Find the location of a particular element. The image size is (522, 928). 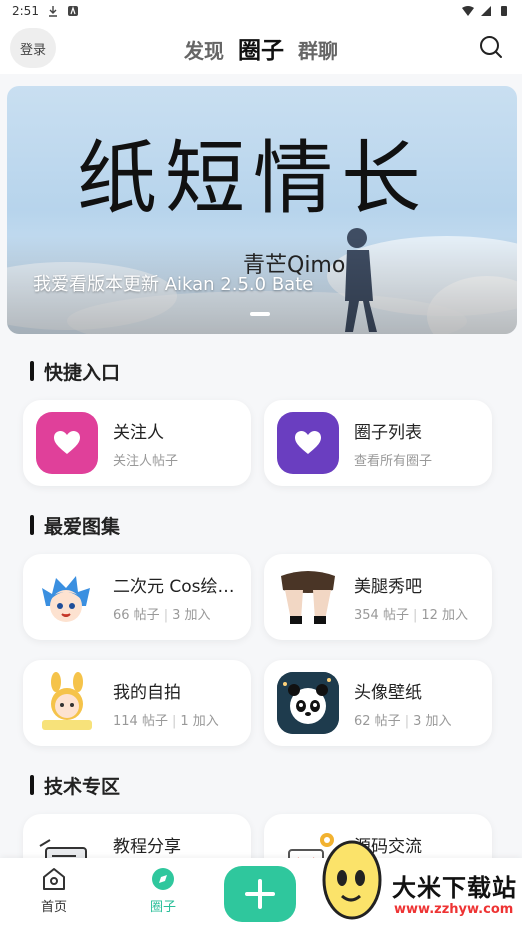

banner-artwork-title: 纸短情长 is located at coordinates (253, 178).